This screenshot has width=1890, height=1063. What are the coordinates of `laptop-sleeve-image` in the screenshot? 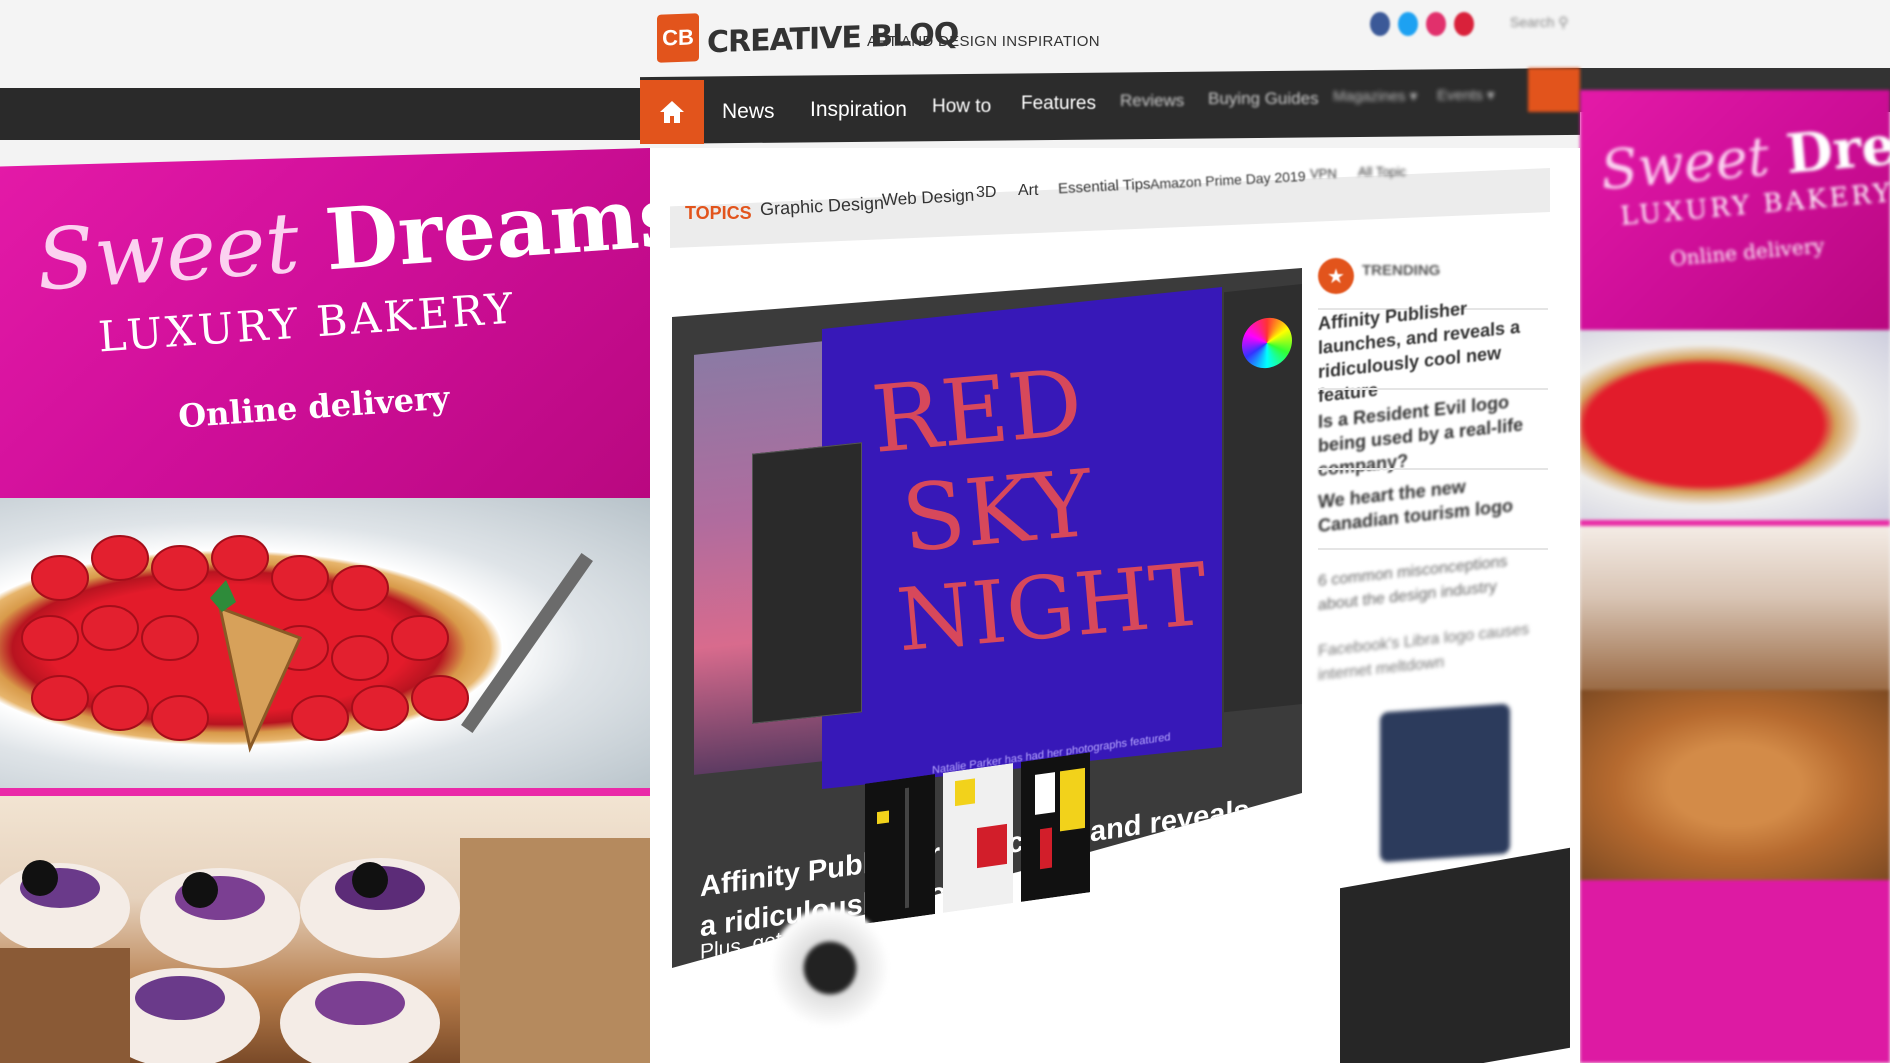 It's located at (1445, 783).